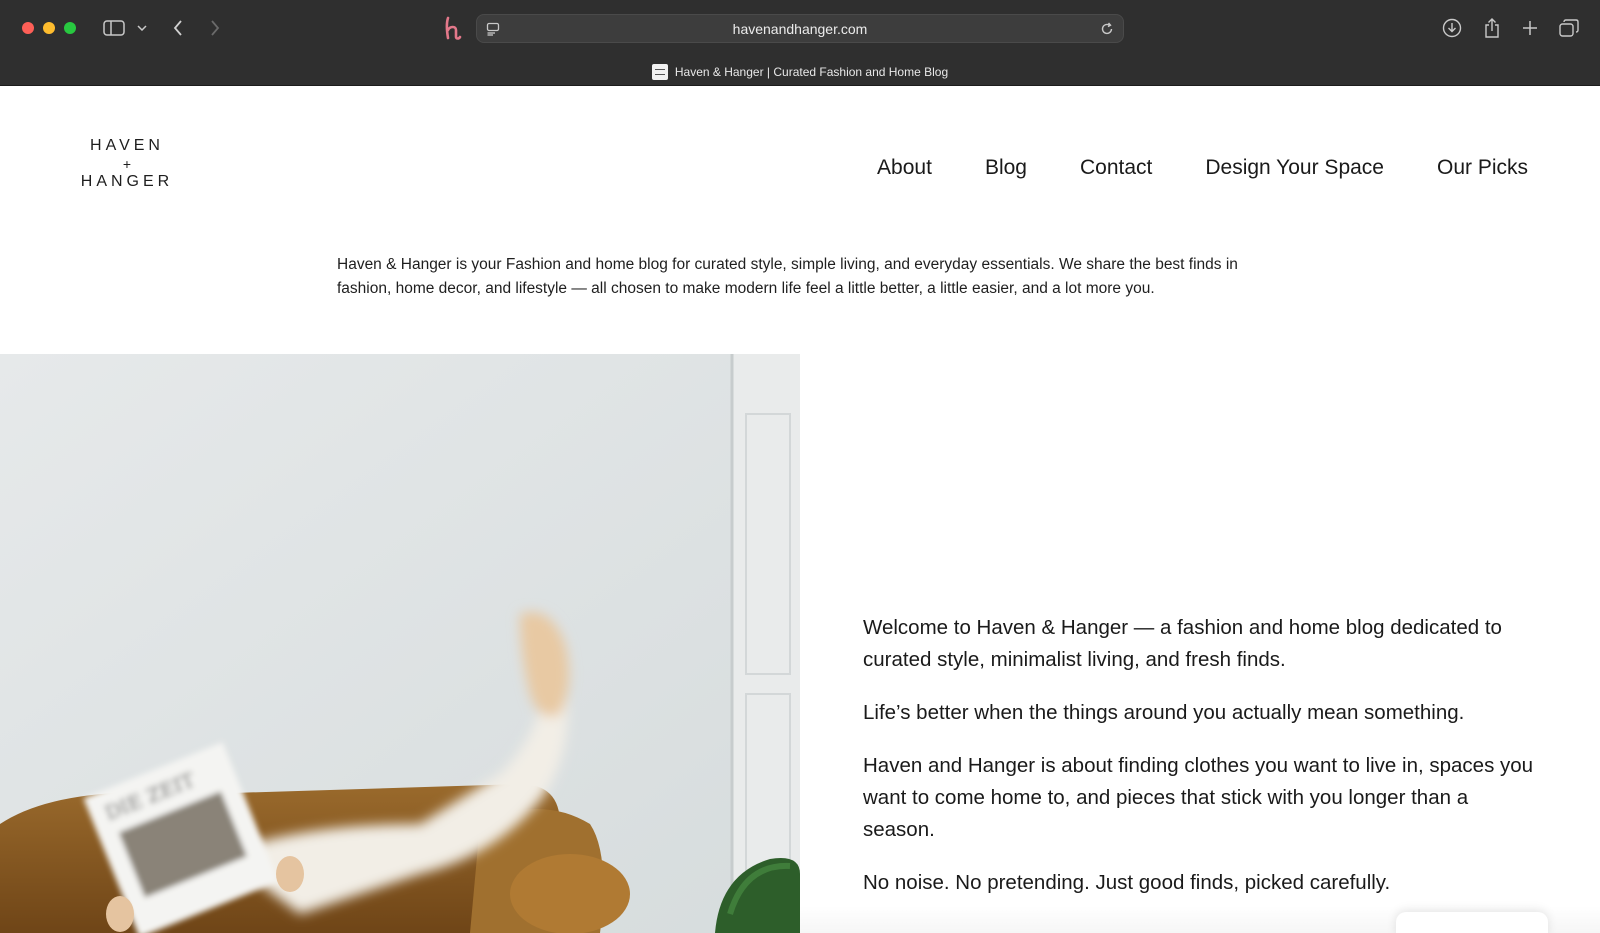 The image size is (1600, 933). Describe the element at coordinates (1294, 168) in the screenshot. I see `nav-link-design-your-space: Design Your Space` at that location.